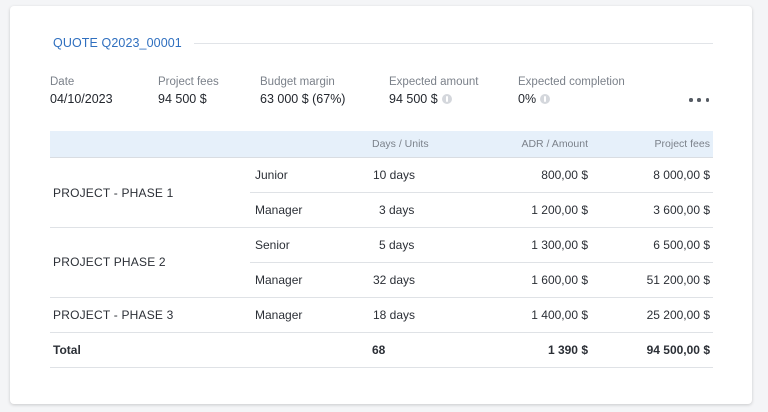 The width and height of the screenshot is (768, 412). Describe the element at coordinates (453, 43) in the screenshot. I see `title-divider` at that location.